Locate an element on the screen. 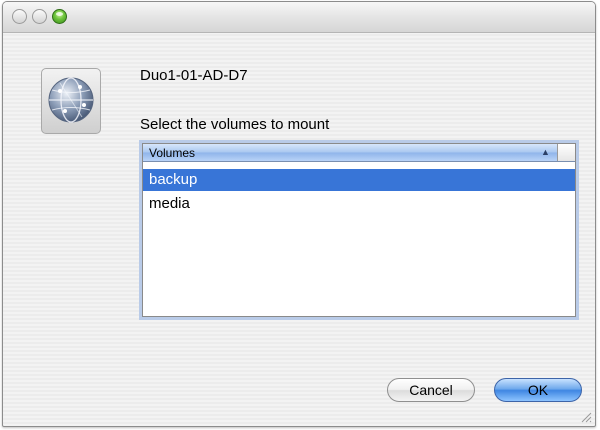 This screenshot has width=600, height=430. column-header-label: Volumes is located at coordinates (172, 153).